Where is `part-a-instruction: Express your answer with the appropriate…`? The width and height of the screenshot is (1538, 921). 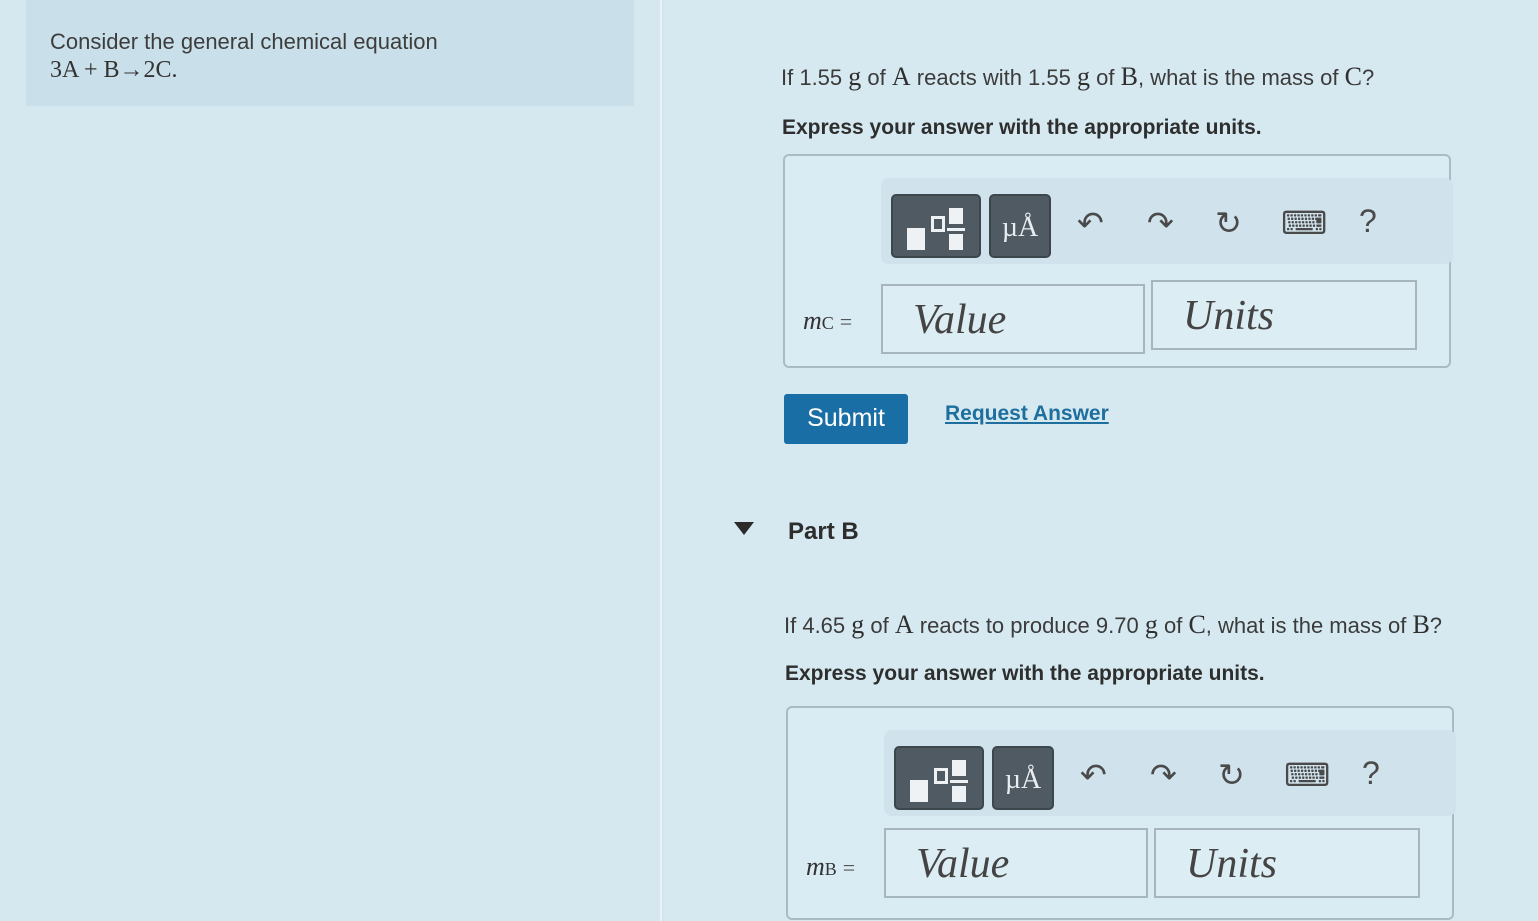
part-a-instruction: Express your answer with the appropriate… is located at coordinates (1022, 127).